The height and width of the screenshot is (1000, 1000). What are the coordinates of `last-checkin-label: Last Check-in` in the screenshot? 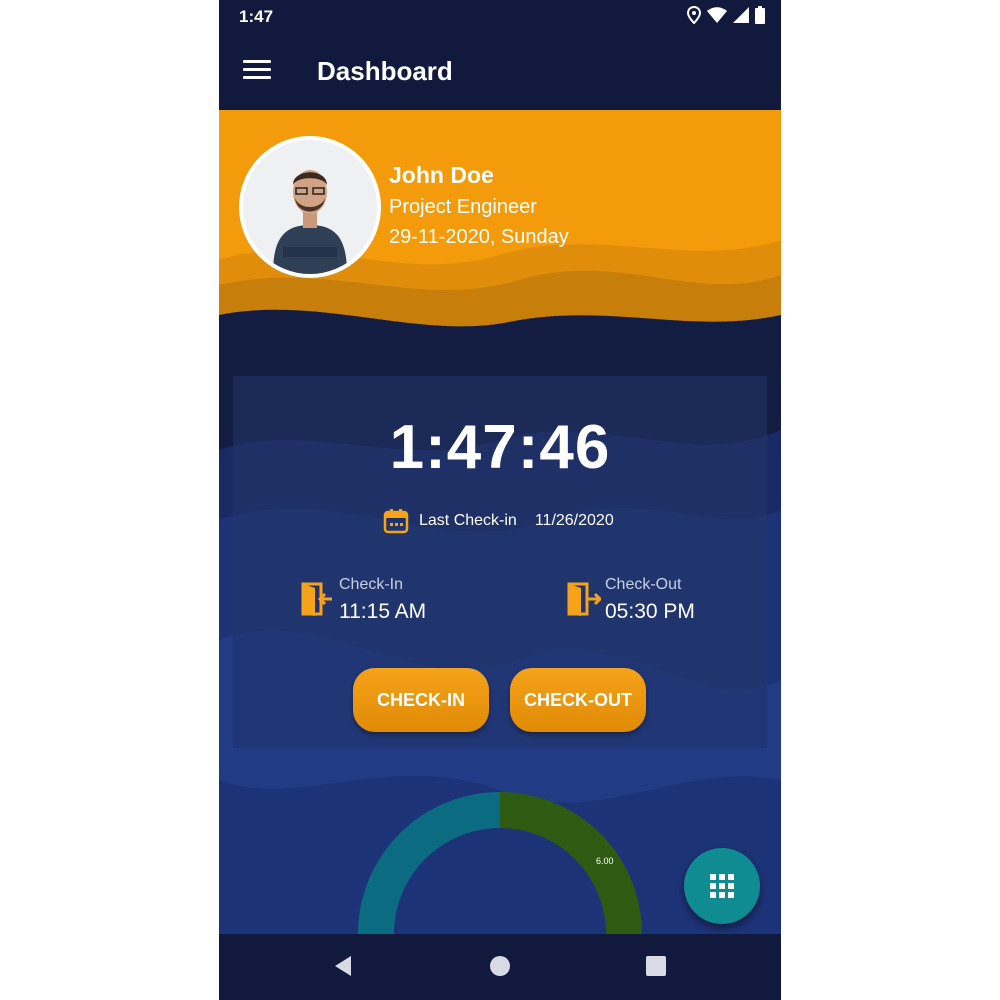 It's located at (468, 520).